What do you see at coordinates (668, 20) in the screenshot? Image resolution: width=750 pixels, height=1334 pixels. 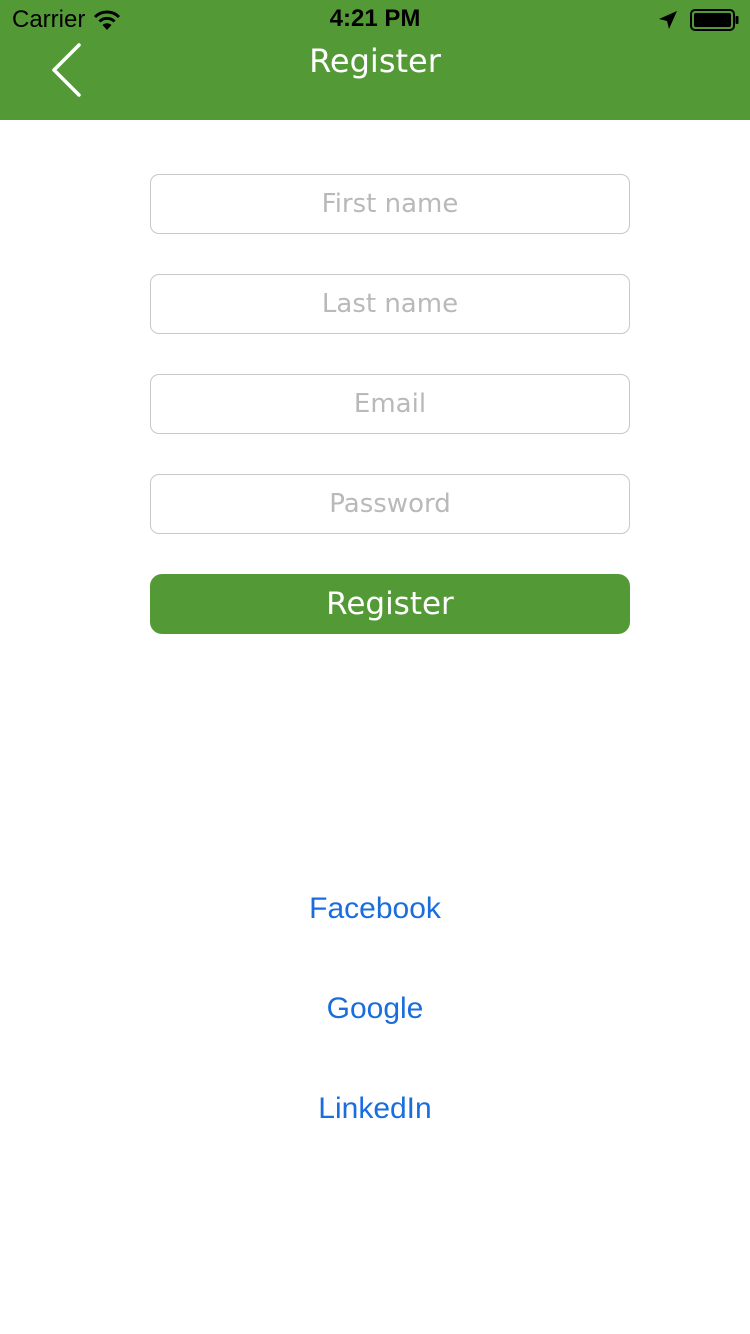 I see `location-arrow-icon` at bounding box center [668, 20].